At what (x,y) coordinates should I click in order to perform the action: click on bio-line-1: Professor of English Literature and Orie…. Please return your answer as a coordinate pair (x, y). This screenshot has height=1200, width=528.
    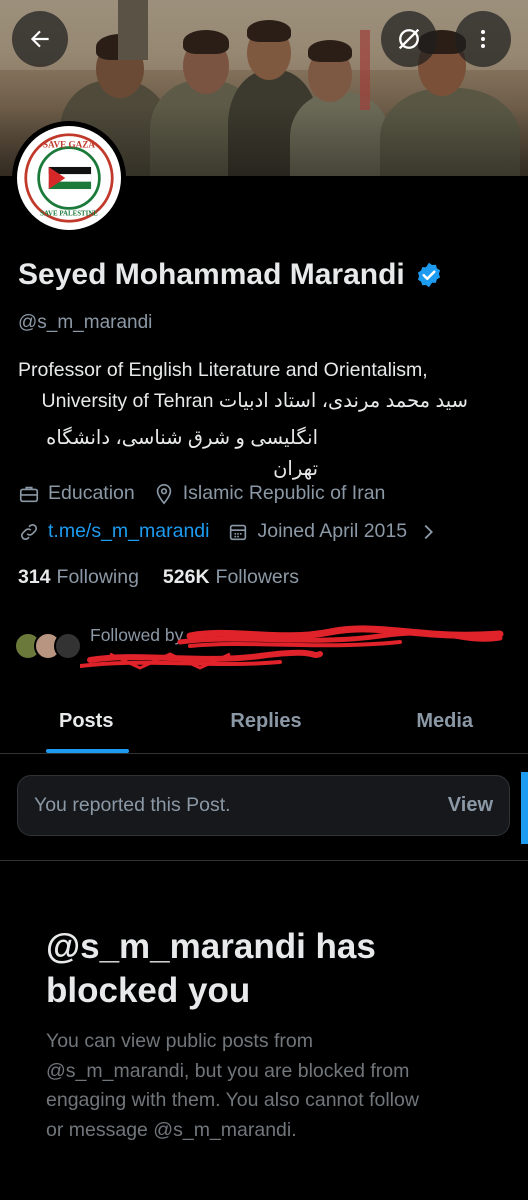
    Looking at the image, I should click on (223, 370).